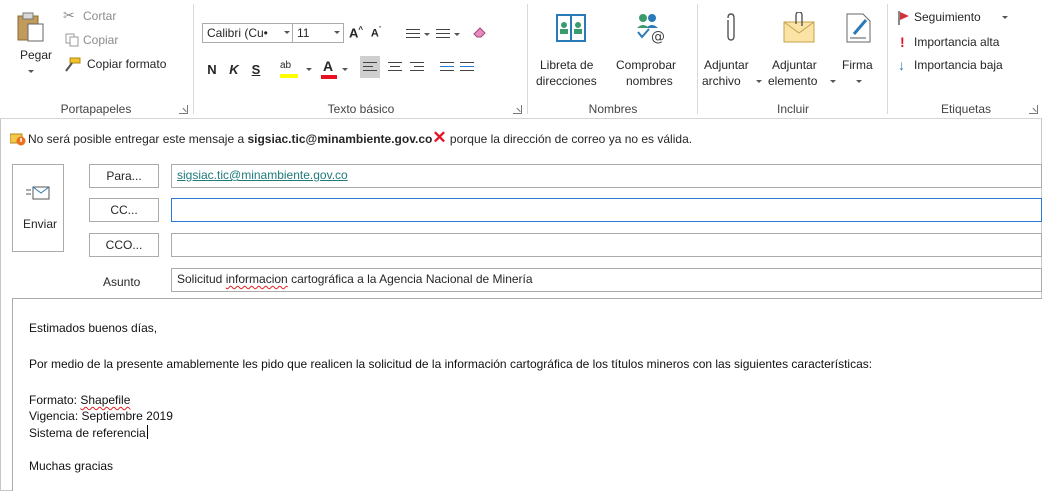 The width and height of the screenshot is (1042, 491). What do you see at coordinates (31, 71) in the screenshot?
I see `paste-dropdown-icon` at bounding box center [31, 71].